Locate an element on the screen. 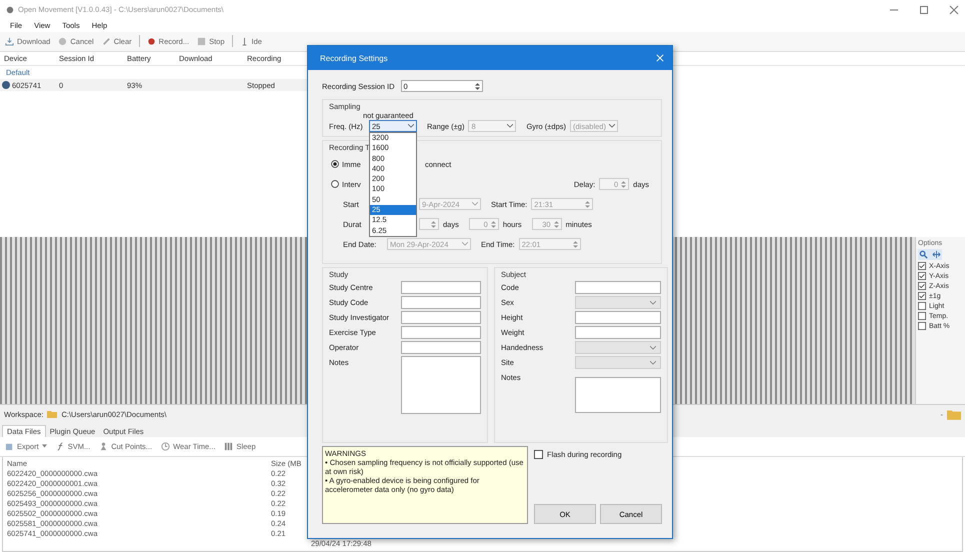 Image resolution: width=965 pixels, height=552 pixels. days-field is located at coordinates (429, 224).